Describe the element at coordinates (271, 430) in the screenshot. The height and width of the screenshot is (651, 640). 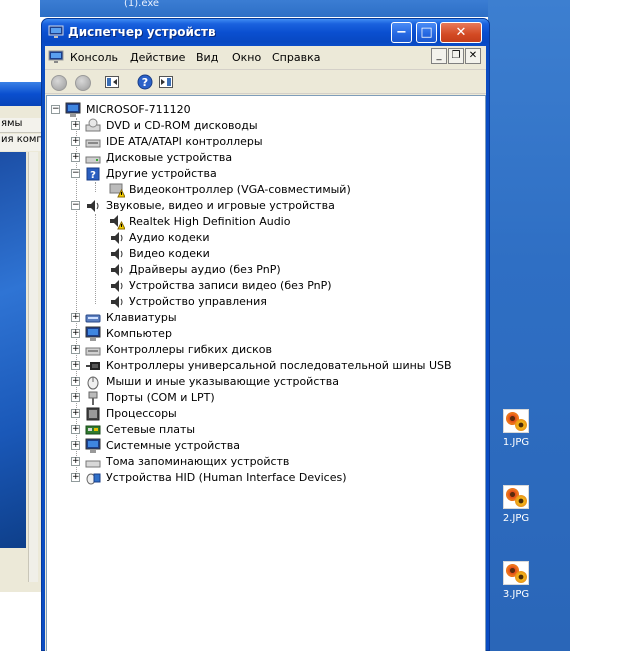
I see `tree-item-network: + Сетевые платы` at that location.